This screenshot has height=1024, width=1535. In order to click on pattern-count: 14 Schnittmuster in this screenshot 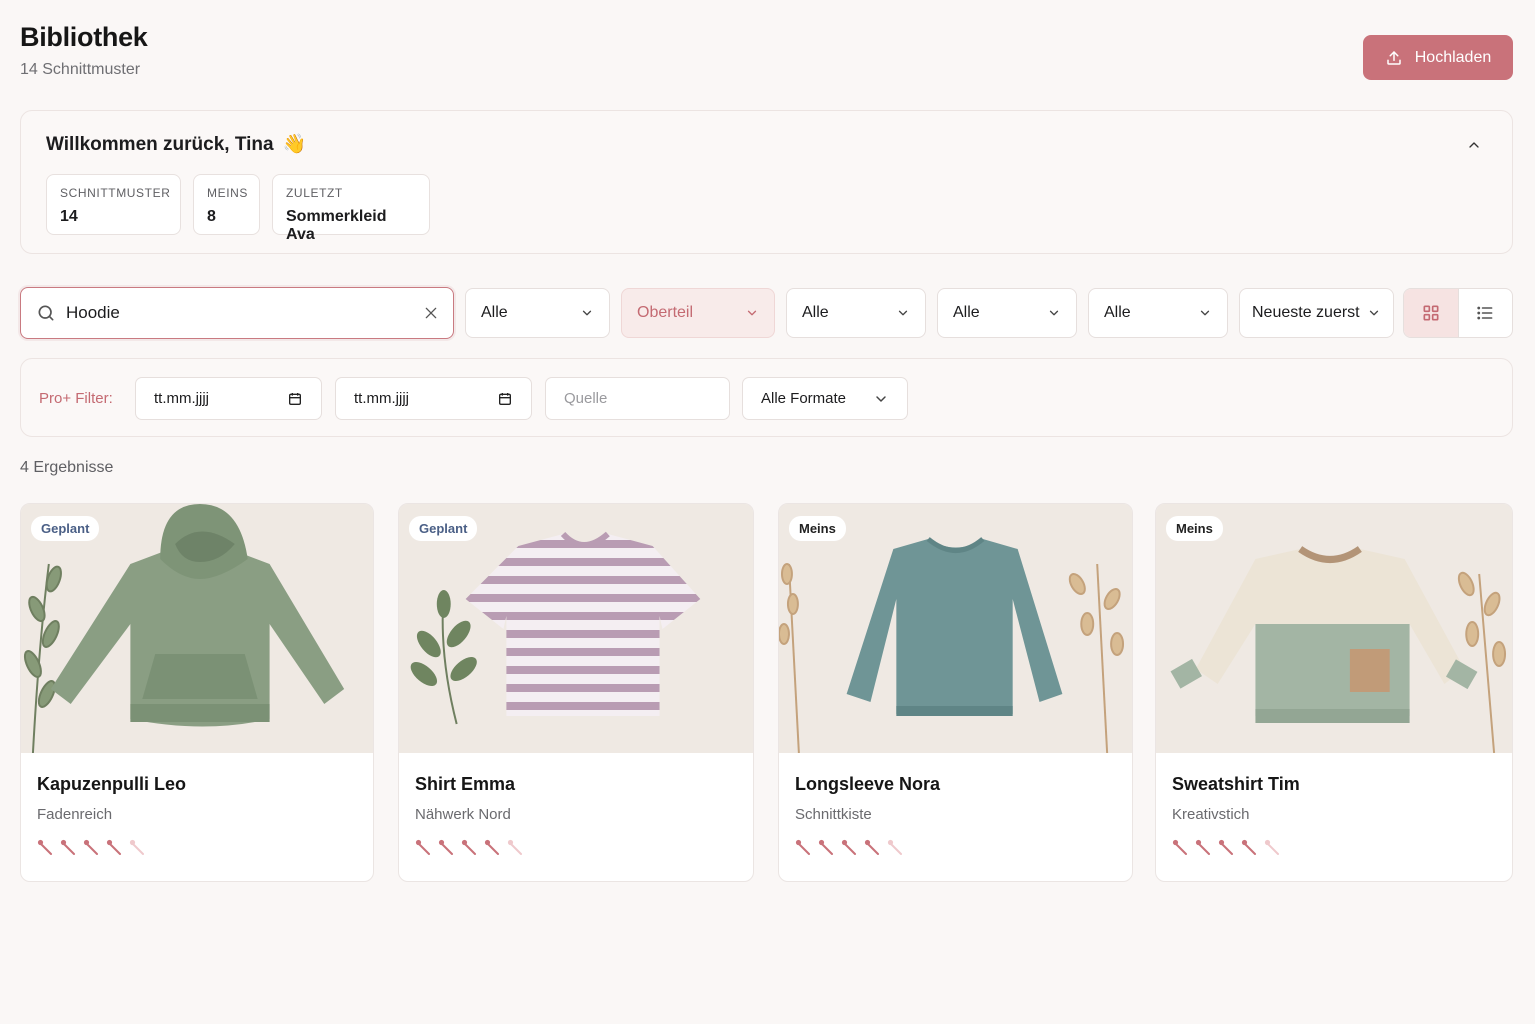, I will do `click(80, 69)`.